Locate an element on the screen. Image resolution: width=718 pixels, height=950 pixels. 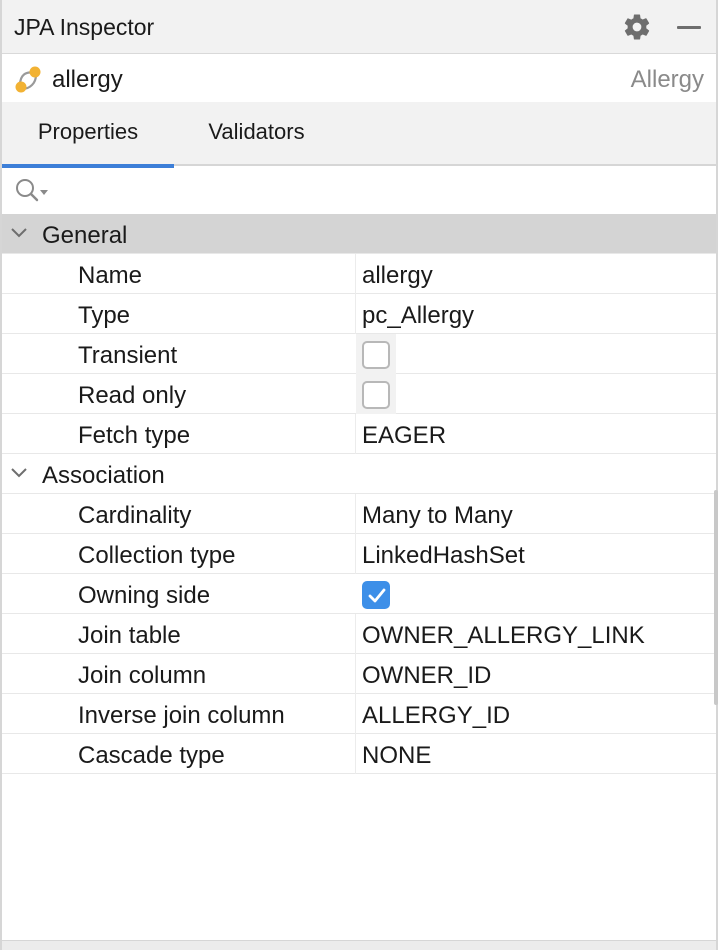
title-bar: JPA Inspector is located at coordinates (359, 27).